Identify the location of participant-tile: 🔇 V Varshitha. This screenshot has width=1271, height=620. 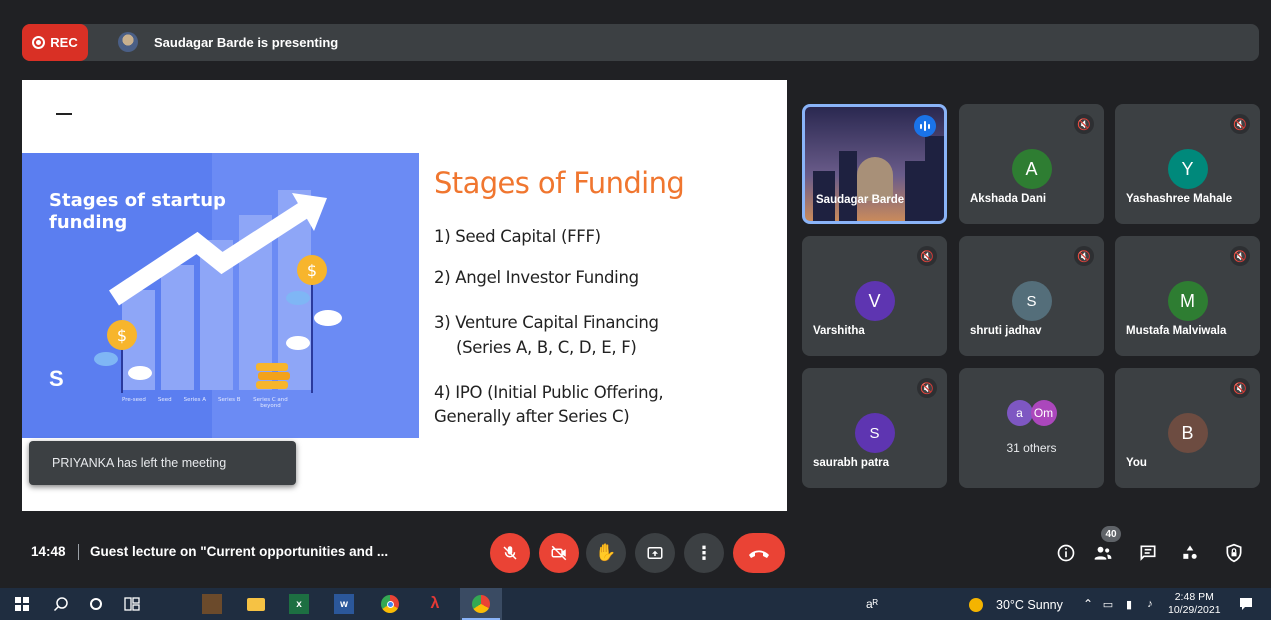
(874, 296).